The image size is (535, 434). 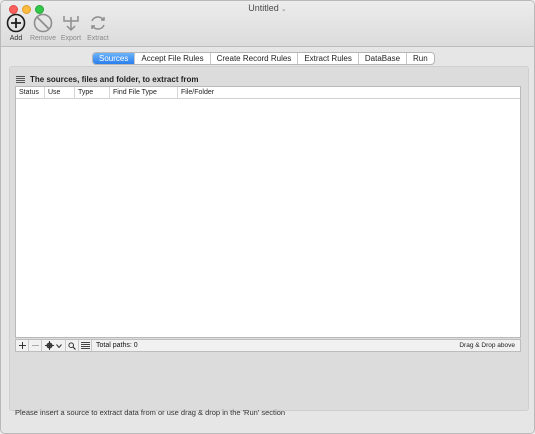 I want to click on settings-dropdown-button, so click(x=54, y=345).